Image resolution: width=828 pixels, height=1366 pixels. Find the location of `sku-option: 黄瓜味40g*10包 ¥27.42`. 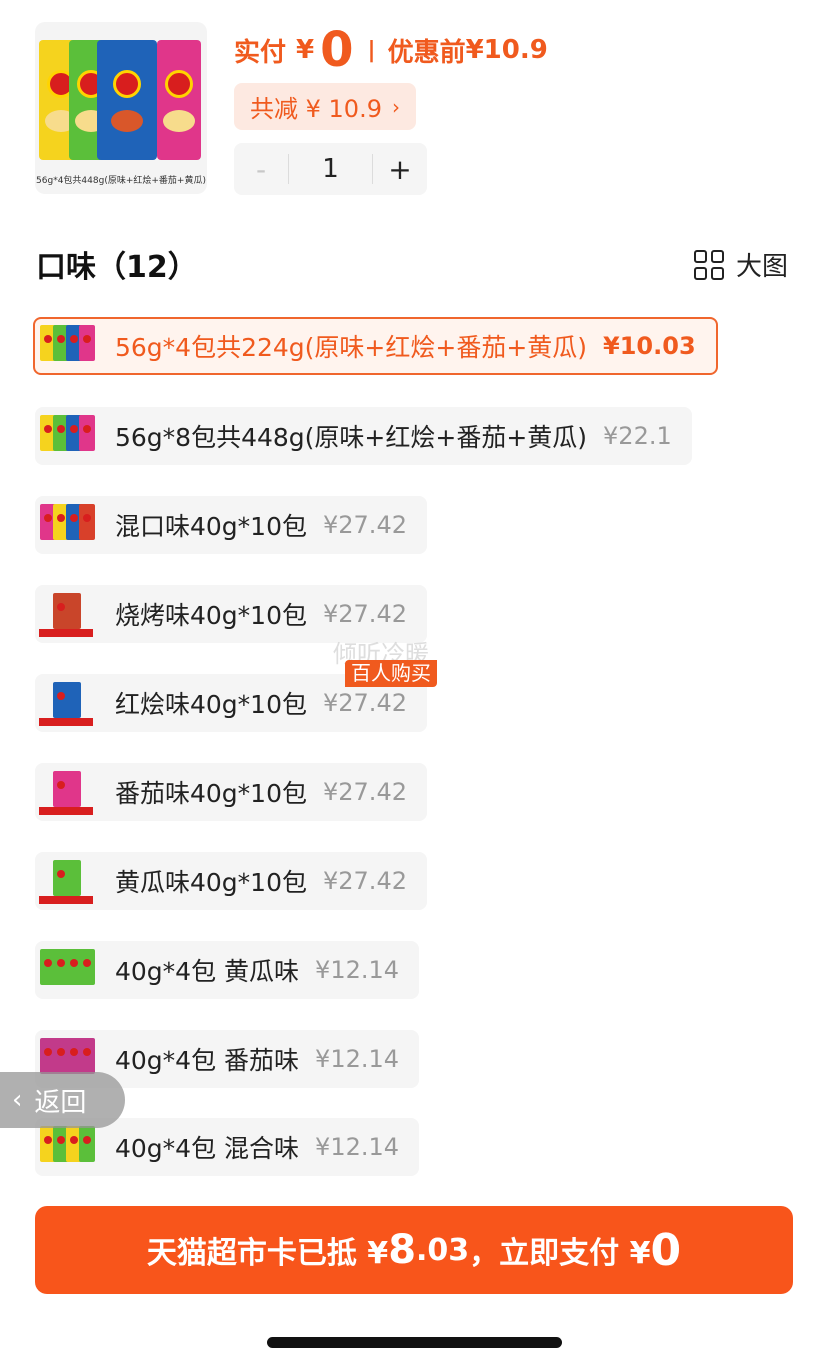

sku-option: 黄瓜味40g*10包 ¥27.42 is located at coordinates (231, 881).